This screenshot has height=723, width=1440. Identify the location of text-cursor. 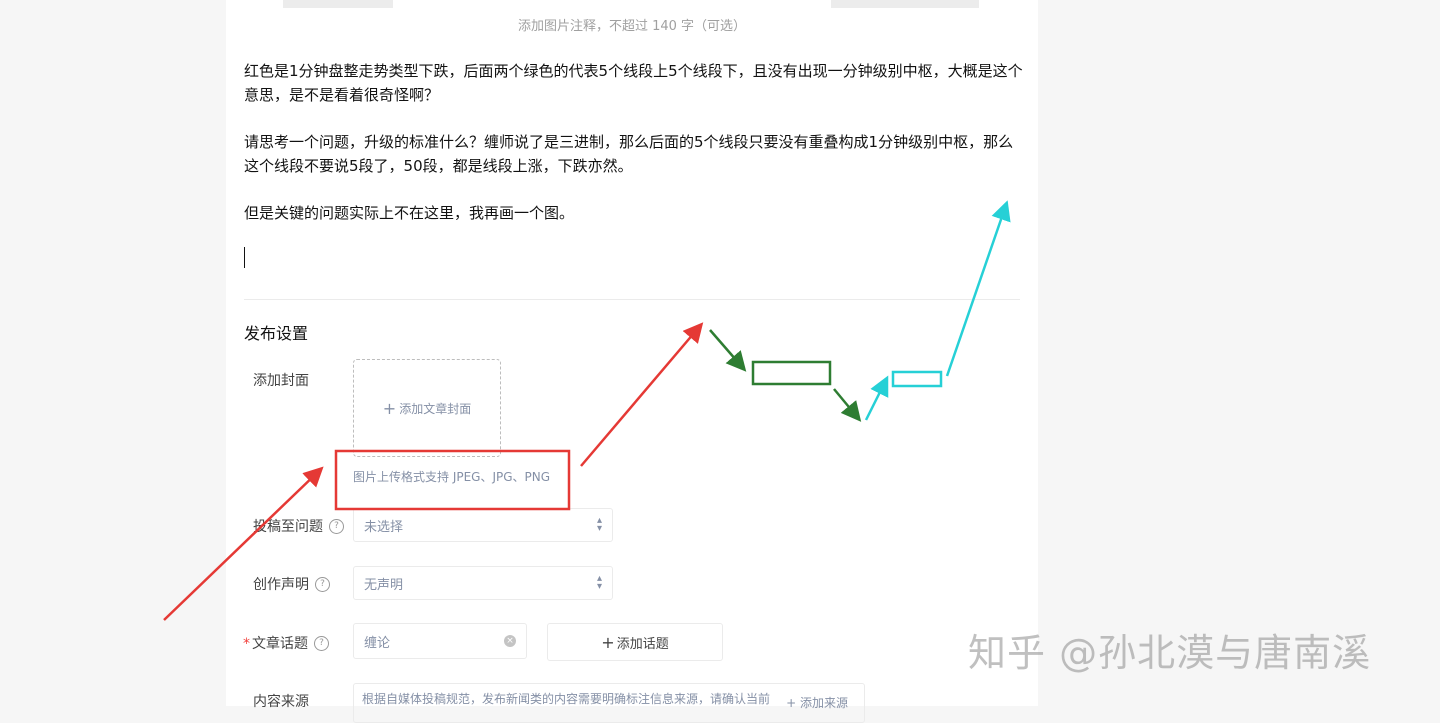
(244, 257).